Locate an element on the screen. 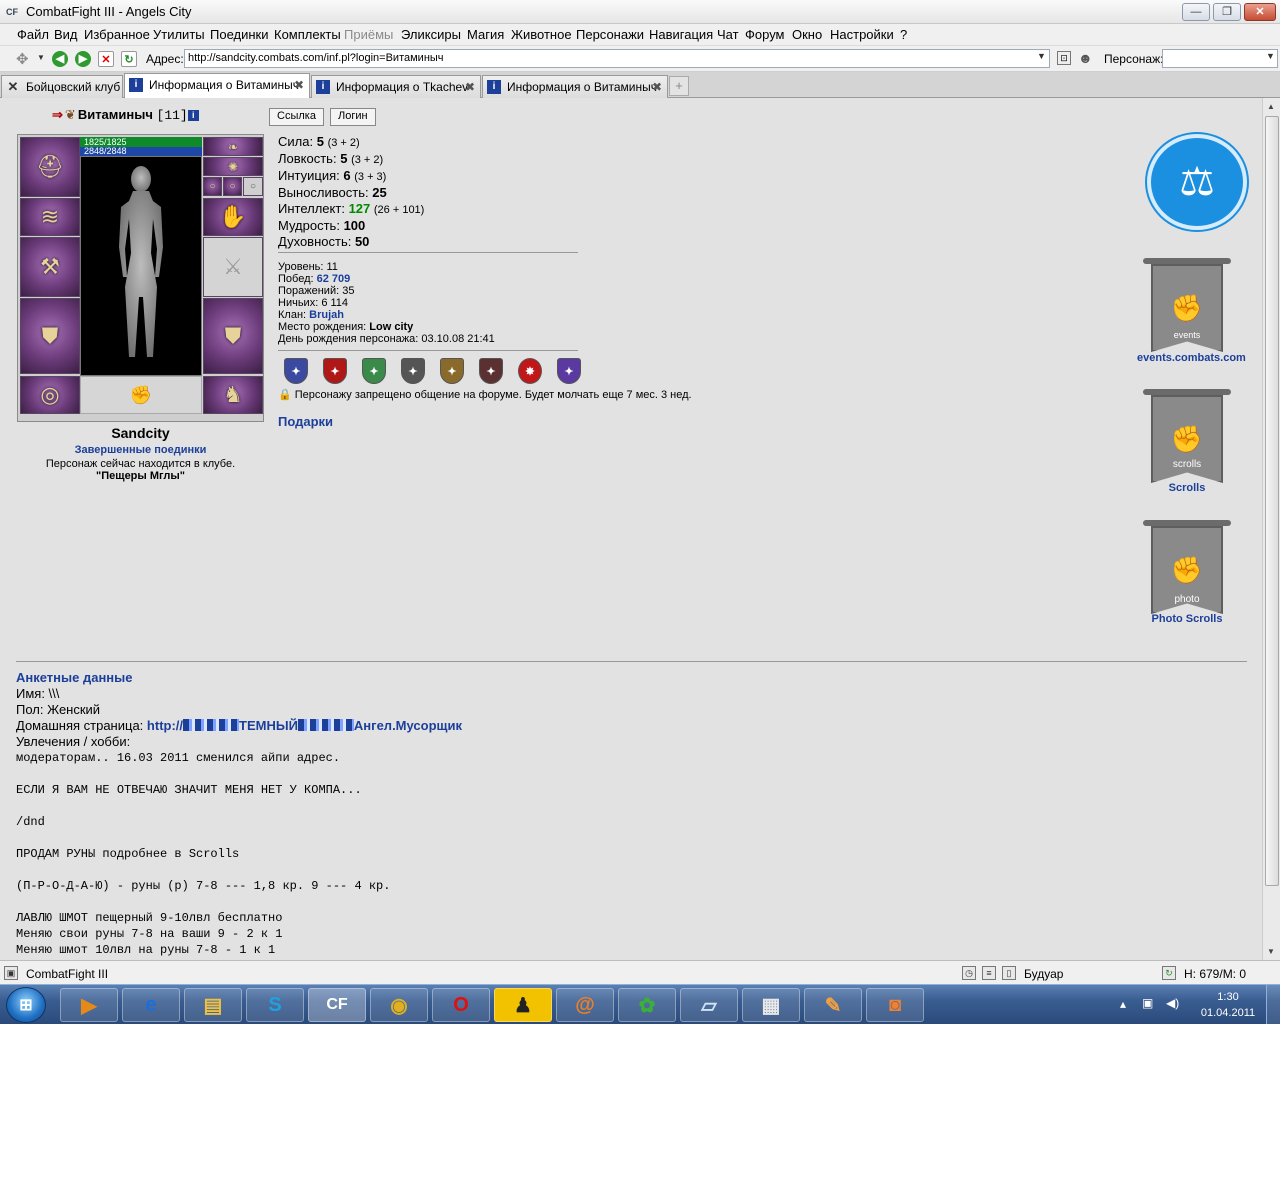 The height and width of the screenshot is (1200, 1280). scroll-up-icon: ▲ is located at coordinates (1271, 106).